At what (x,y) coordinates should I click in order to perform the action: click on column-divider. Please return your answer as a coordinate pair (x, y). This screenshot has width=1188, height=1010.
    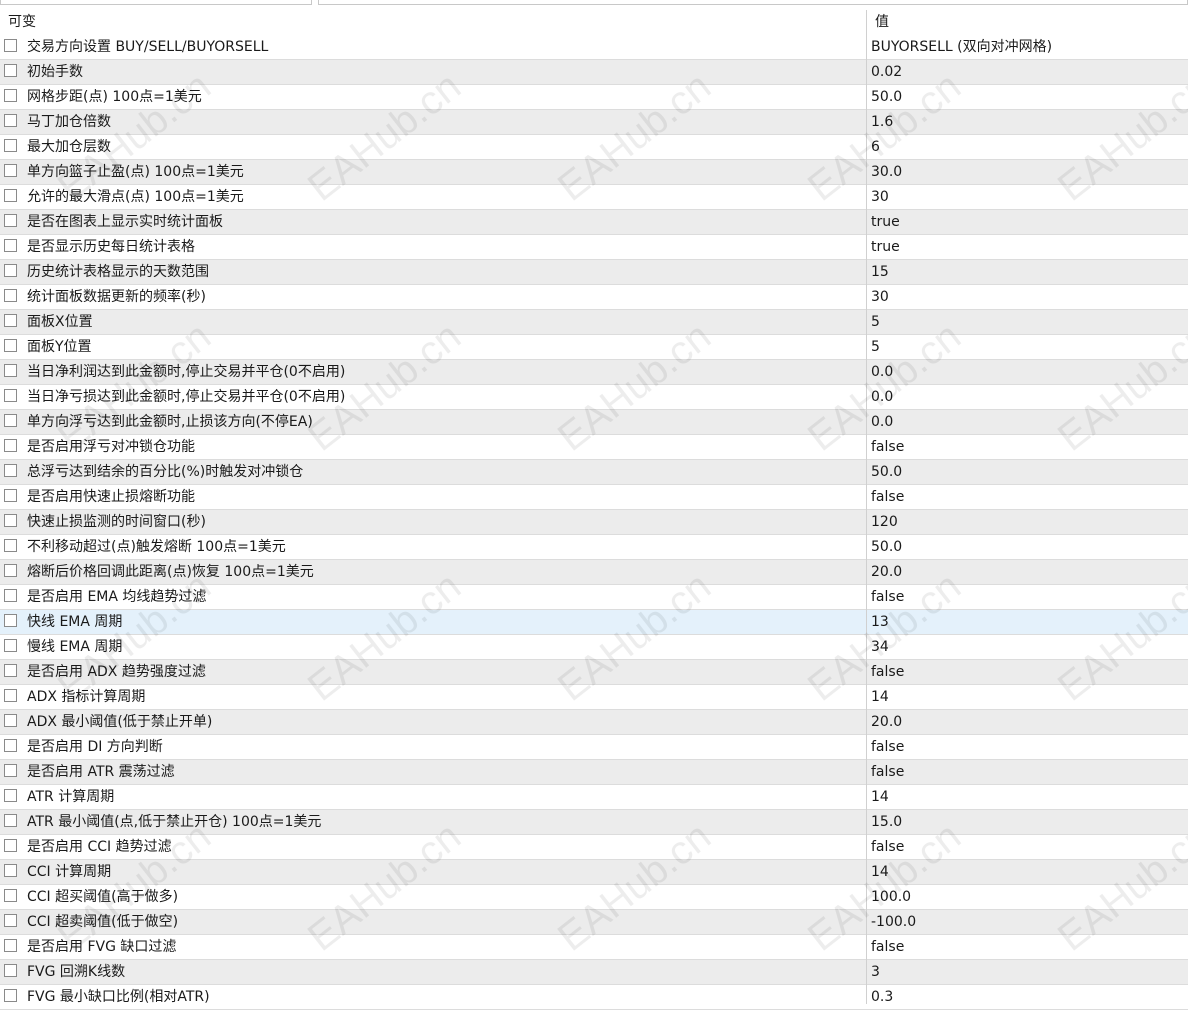
    Looking at the image, I should click on (866, 507).